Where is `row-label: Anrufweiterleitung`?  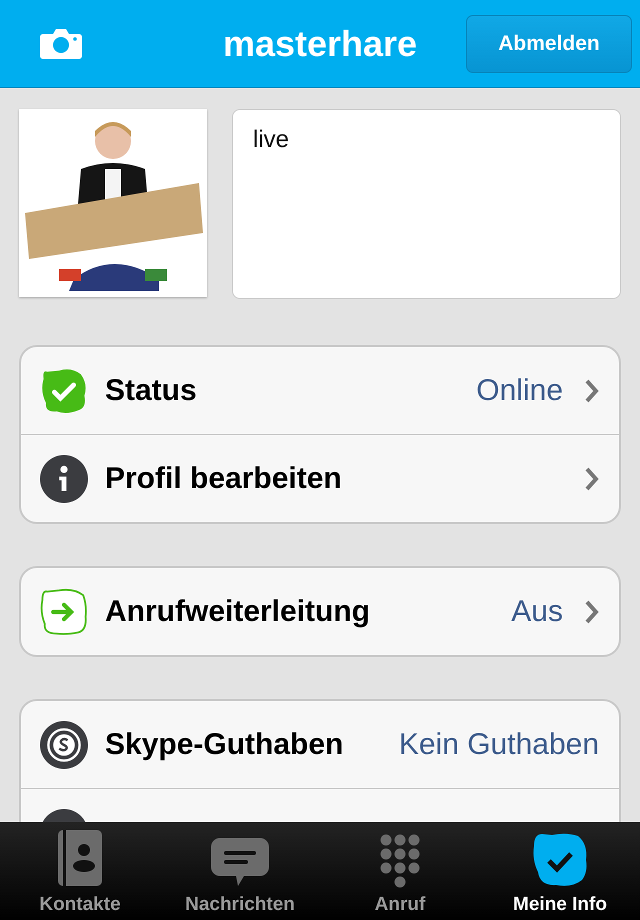
row-label: Anrufweiterleitung is located at coordinates (237, 611).